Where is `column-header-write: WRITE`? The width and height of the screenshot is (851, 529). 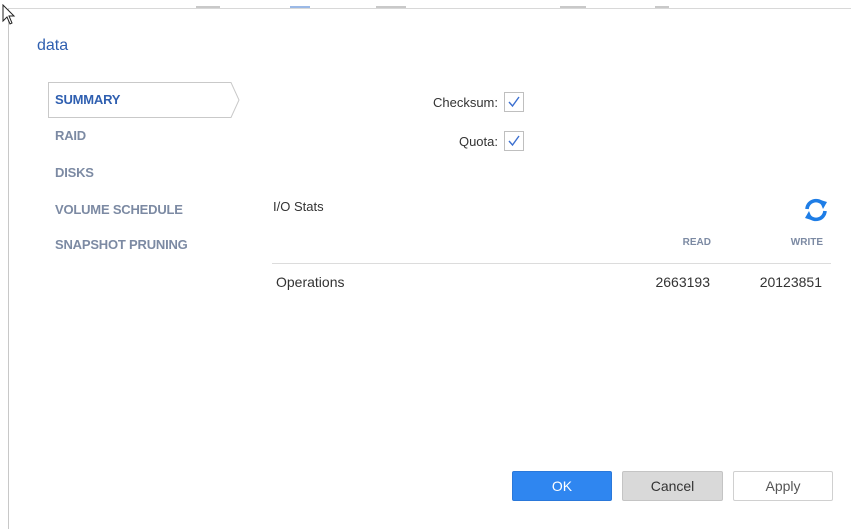 column-header-write: WRITE is located at coordinates (806, 242).